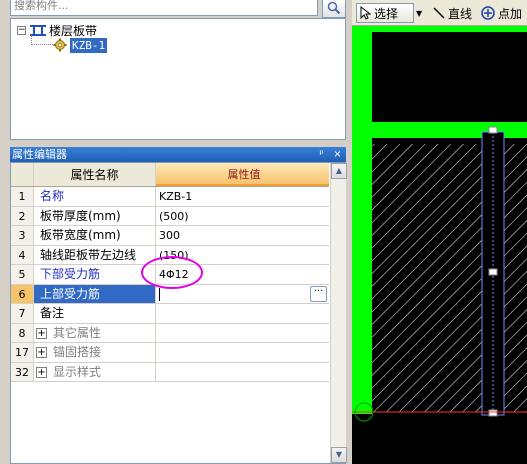 This screenshot has width=527, height=464. I want to click on property-group-cell: + 其它属性, so click(95, 332).